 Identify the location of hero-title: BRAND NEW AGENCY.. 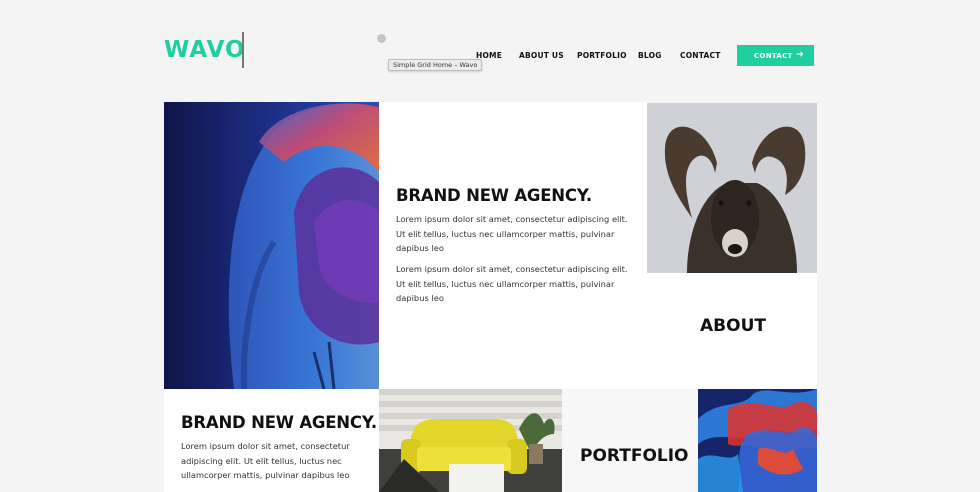
(494, 195).